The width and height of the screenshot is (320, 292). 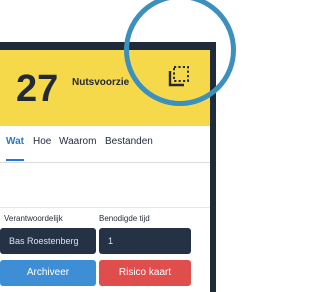 What do you see at coordinates (145, 273) in the screenshot?
I see `risk-map-button: Risico kaart` at bounding box center [145, 273].